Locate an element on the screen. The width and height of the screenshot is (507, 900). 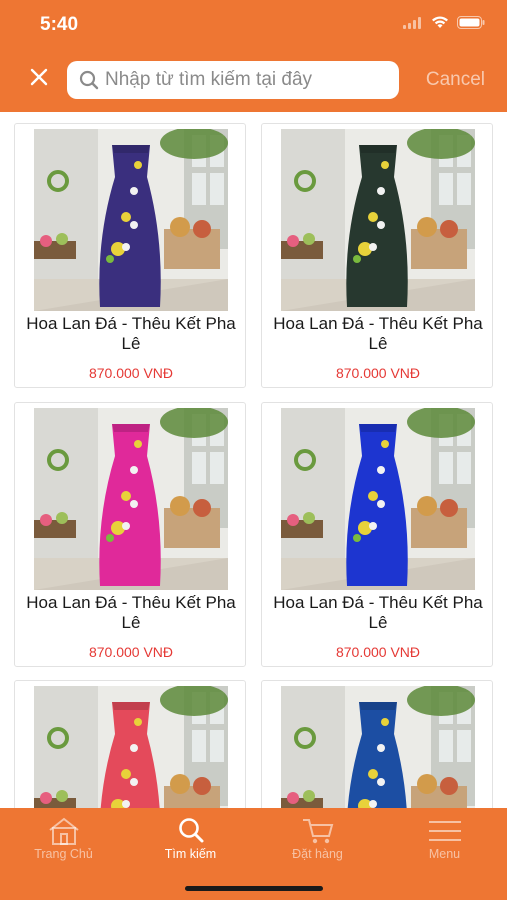
tab-bar: Trang Chủ Tìm kiếm Đặt hàng Menu is located at coordinates (253, 854).